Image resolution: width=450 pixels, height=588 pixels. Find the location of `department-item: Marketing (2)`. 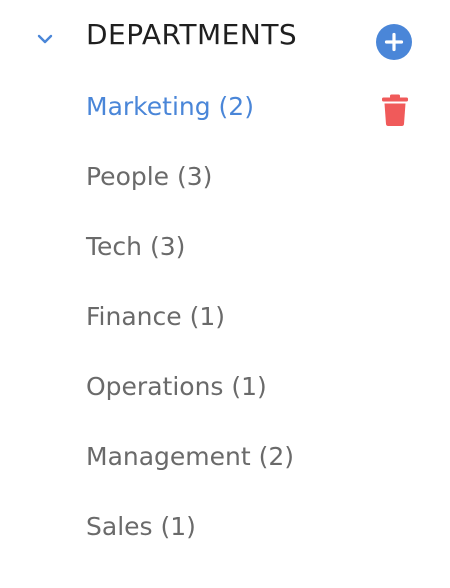

department-item: Marketing (2) is located at coordinates (225, 111).